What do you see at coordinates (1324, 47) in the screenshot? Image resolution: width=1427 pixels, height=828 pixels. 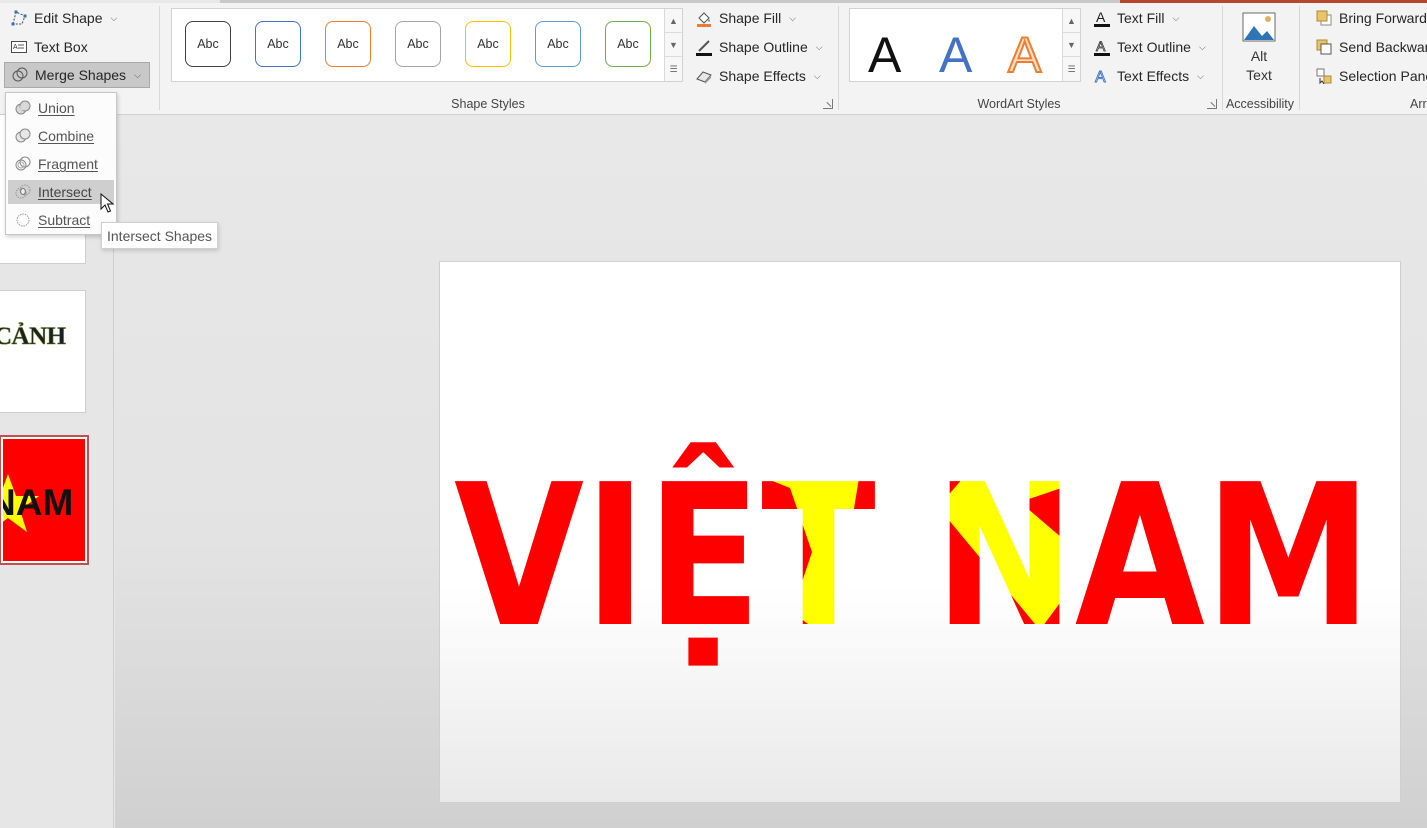 I see `send-backward-icon` at bounding box center [1324, 47].